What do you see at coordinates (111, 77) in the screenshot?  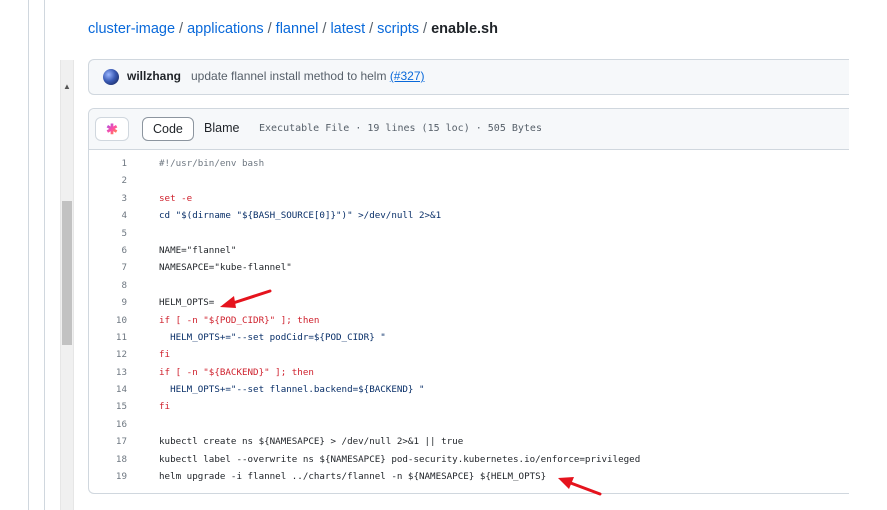 I see `avatar` at bounding box center [111, 77].